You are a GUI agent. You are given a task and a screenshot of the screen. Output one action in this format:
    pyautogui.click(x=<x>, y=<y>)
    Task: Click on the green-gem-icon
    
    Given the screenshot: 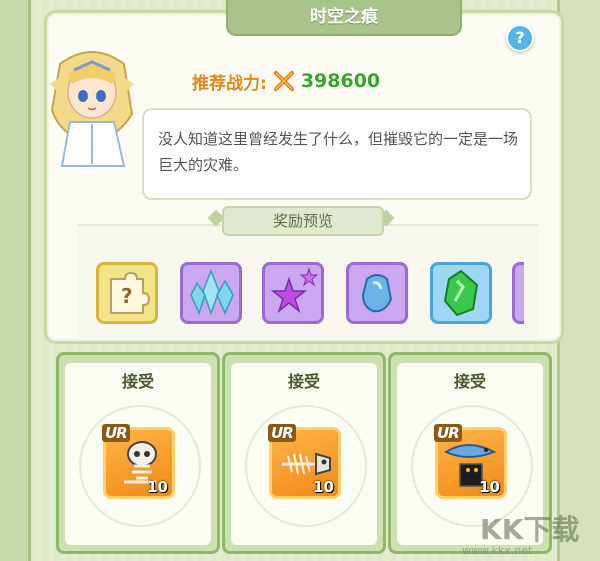 What is the action you would take?
    pyautogui.click(x=461, y=293)
    